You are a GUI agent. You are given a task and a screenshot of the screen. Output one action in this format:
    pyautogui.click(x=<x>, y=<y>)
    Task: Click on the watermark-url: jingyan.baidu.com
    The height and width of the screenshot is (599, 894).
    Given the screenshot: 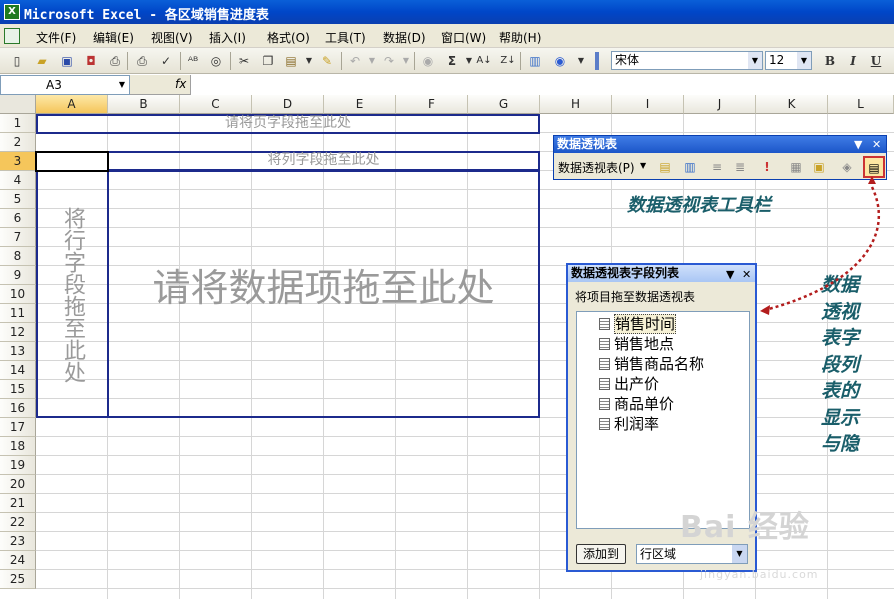 What is the action you would take?
    pyautogui.click(x=759, y=574)
    